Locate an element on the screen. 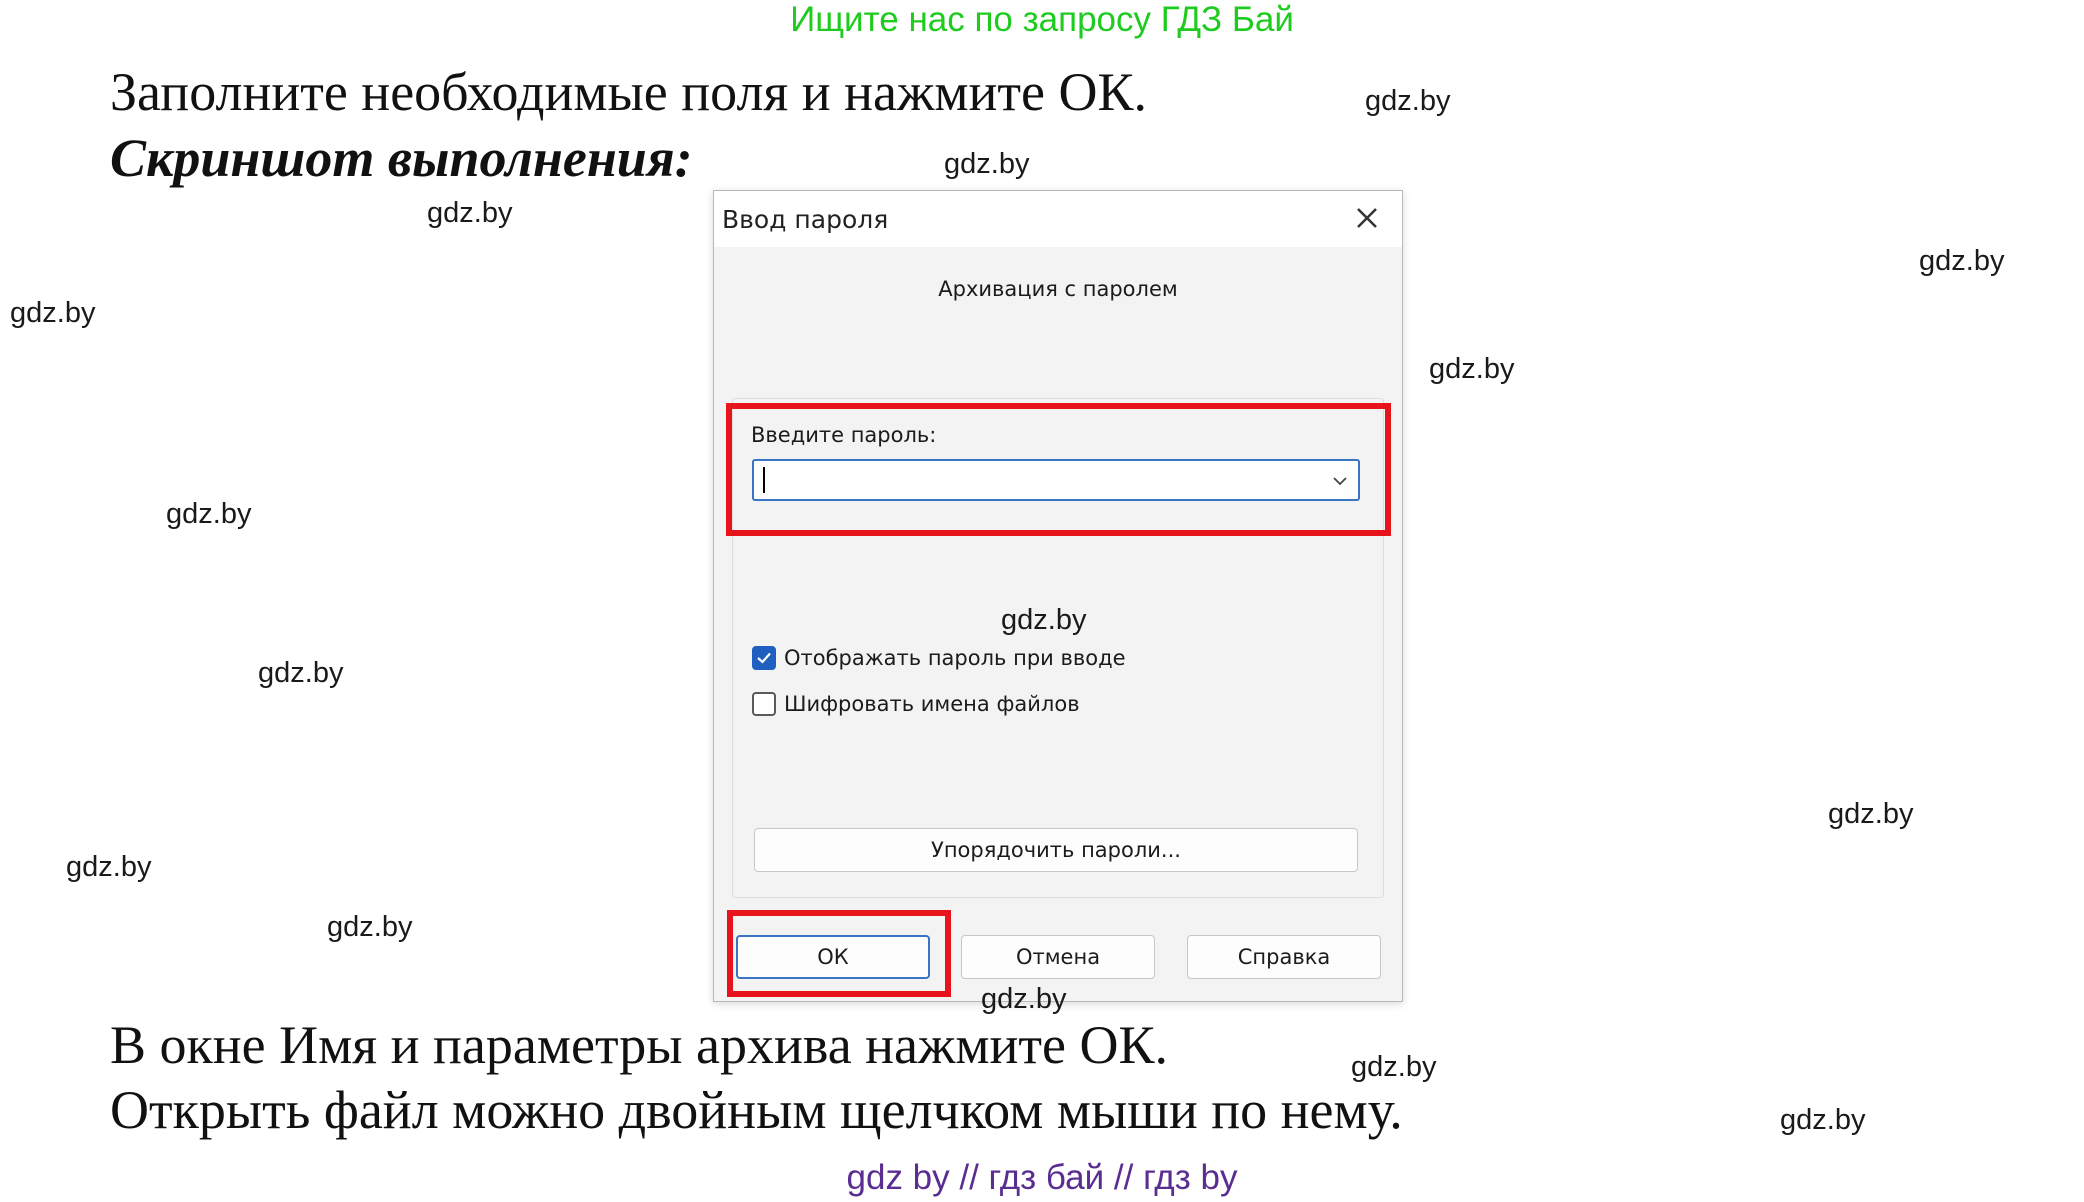 Image resolution: width=2084 pixels, height=1202 pixels. show-password-checkbox is located at coordinates (764, 658).